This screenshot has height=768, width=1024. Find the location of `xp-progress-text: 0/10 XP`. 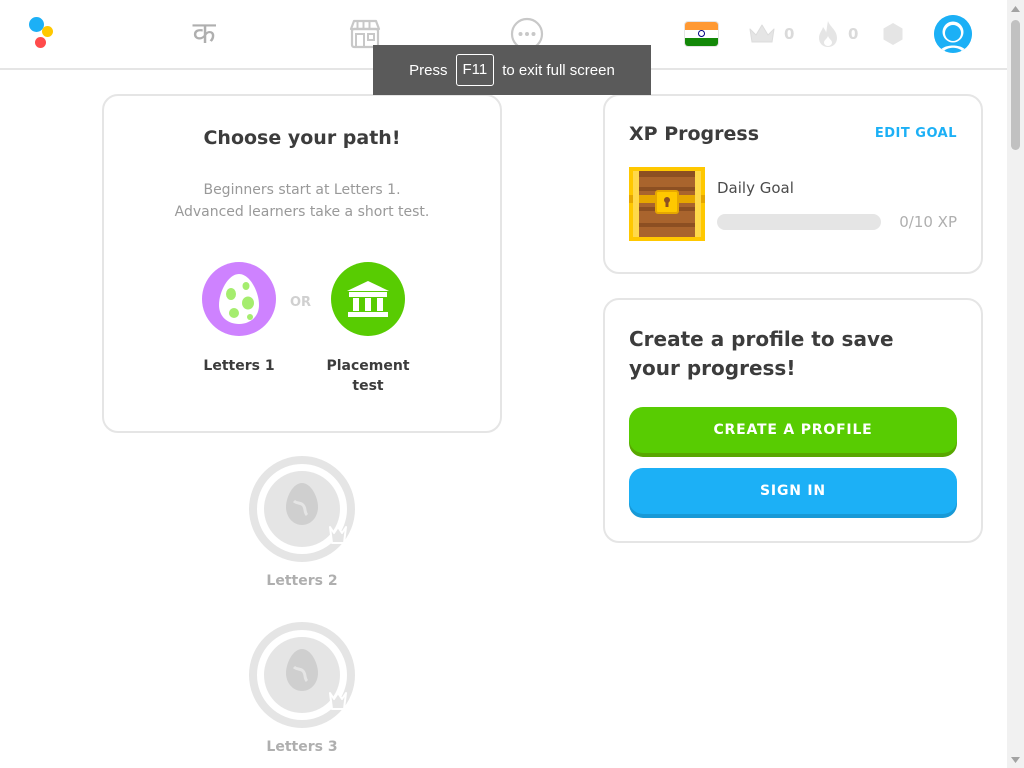

xp-progress-text: 0/10 XP is located at coordinates (928, 222).